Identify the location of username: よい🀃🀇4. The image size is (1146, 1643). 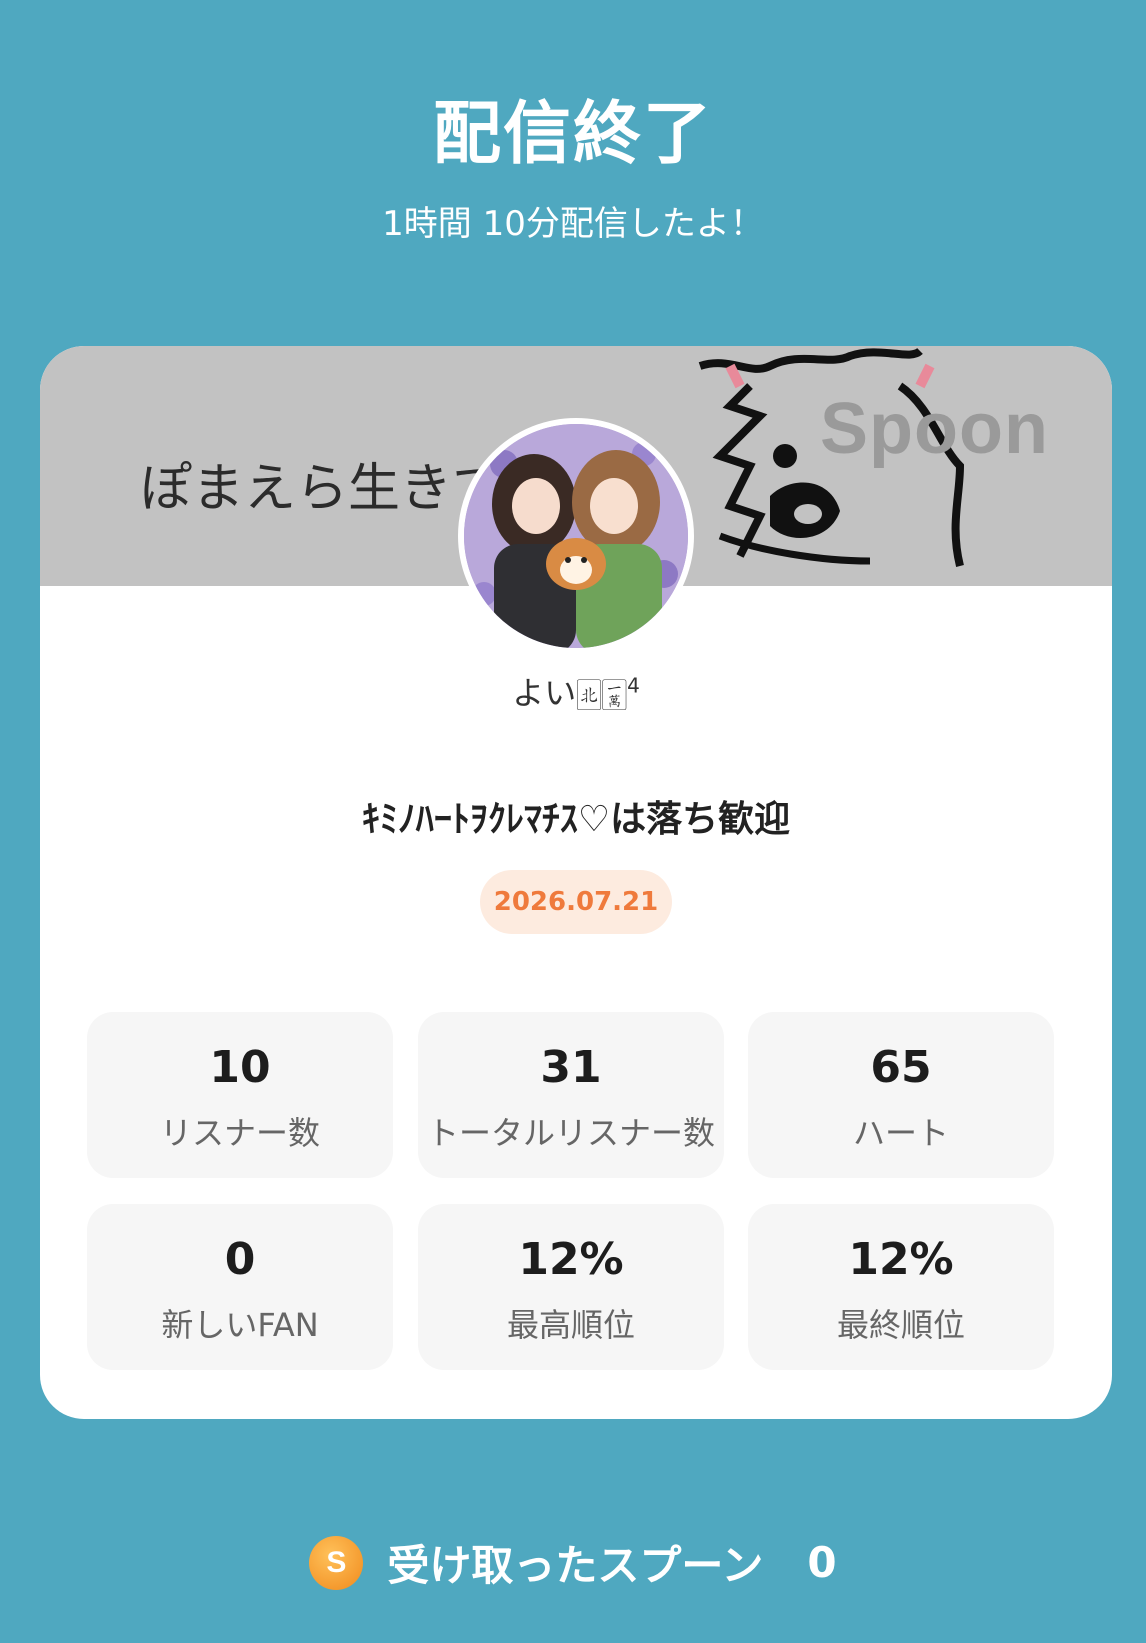
(576, 691).